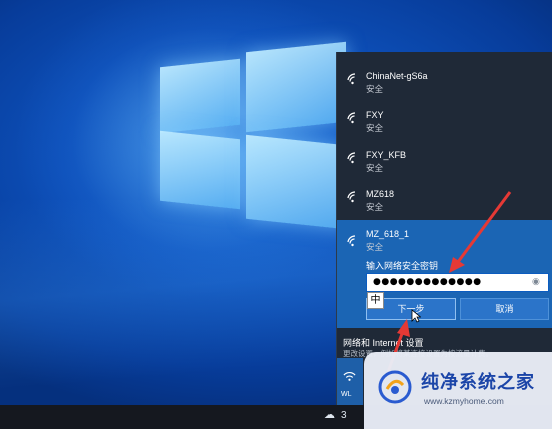 This screenshot has width=552, height=429. I want to click on network-item-chinanet: ChinaNet-gS6a 安全, so click(444, 81).